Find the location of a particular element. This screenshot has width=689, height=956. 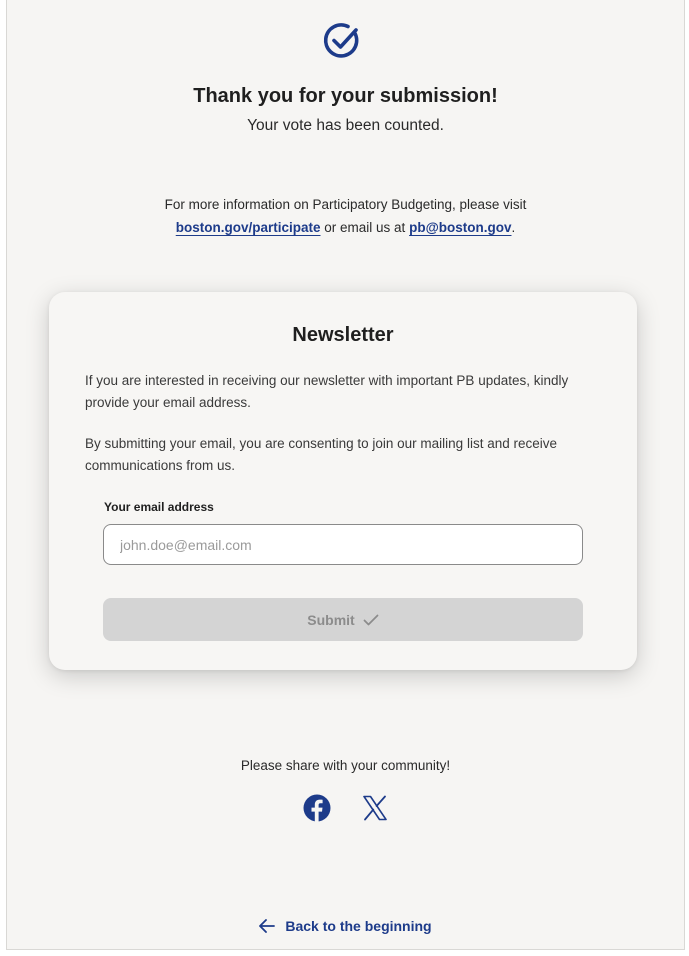

check-circle-icon is located at coordinates (342, 41).